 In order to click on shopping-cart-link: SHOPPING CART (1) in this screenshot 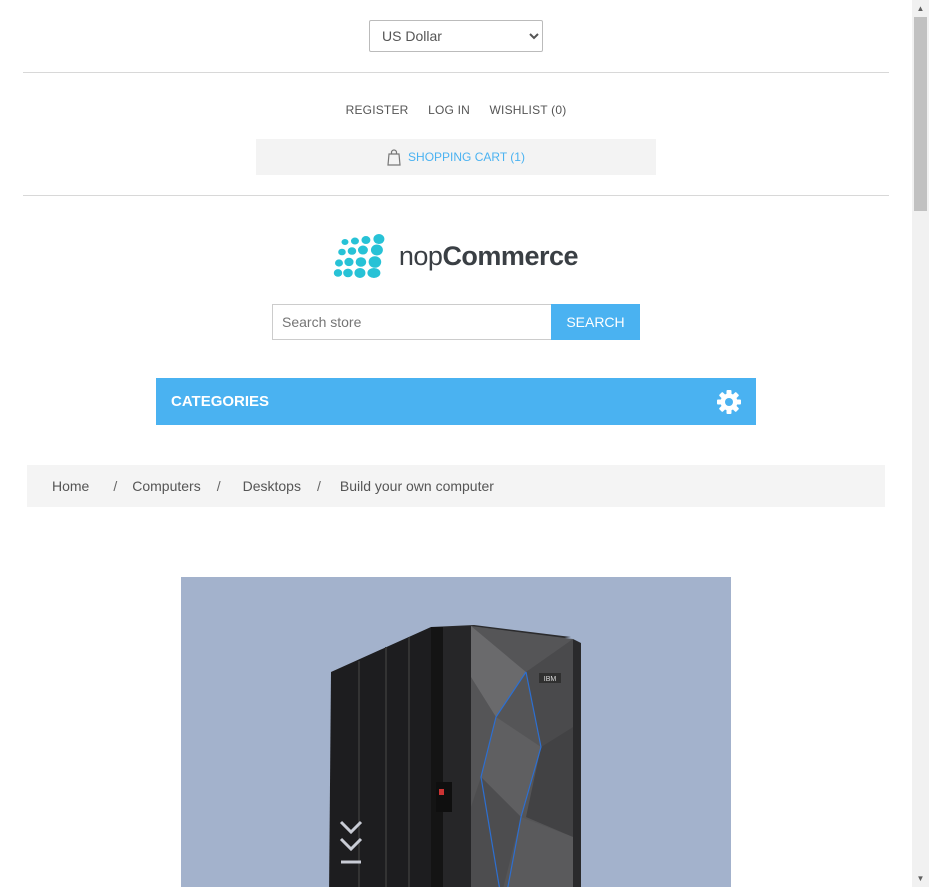, I will do `click(456, 157)`.